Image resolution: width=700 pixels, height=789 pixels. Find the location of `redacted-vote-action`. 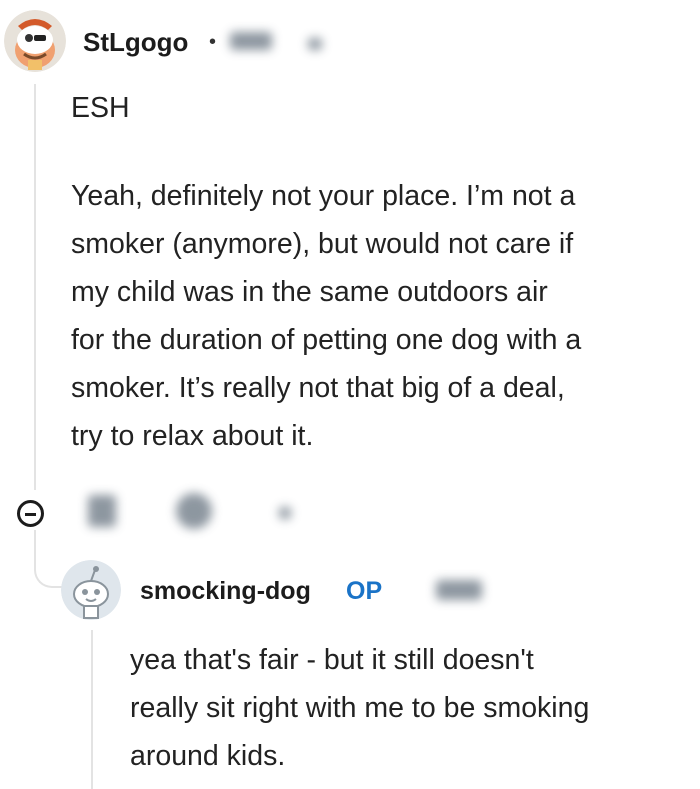

redacted-vote-action is located at coordinates (194, 511).